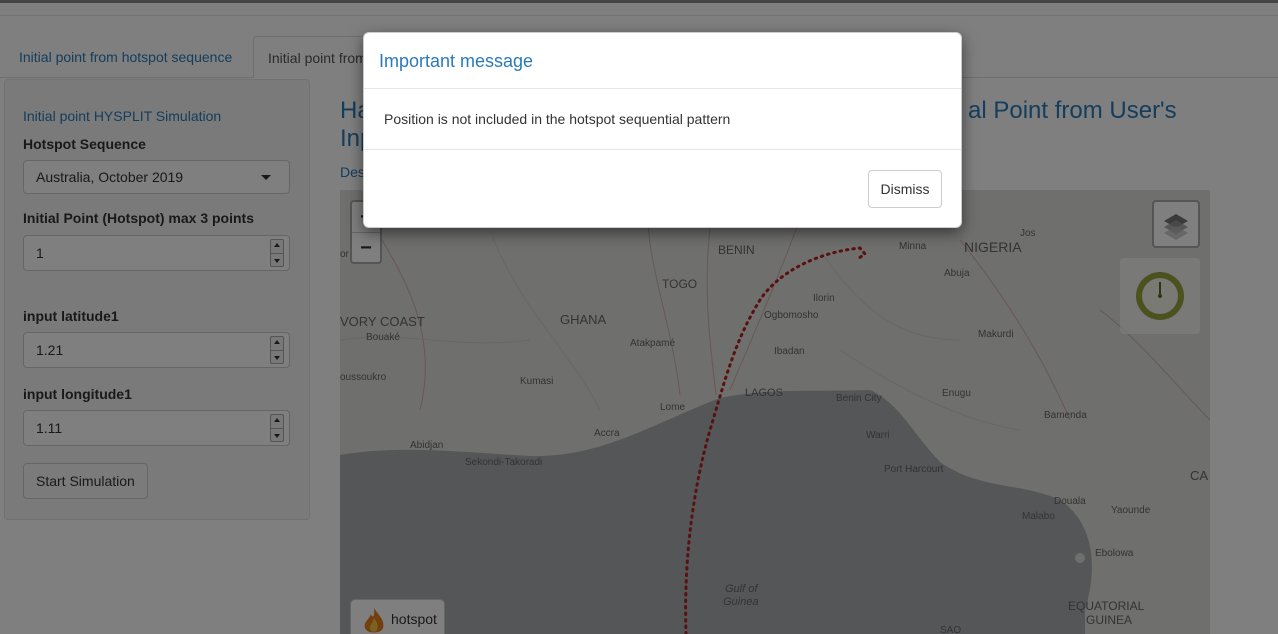 Image resolution: width=1278 pixels, height=634 pixels. What do you see at coordinates (662, 61) in the screenshot?
I see `dialog-header: Important message` at bounding box center [662, 61].